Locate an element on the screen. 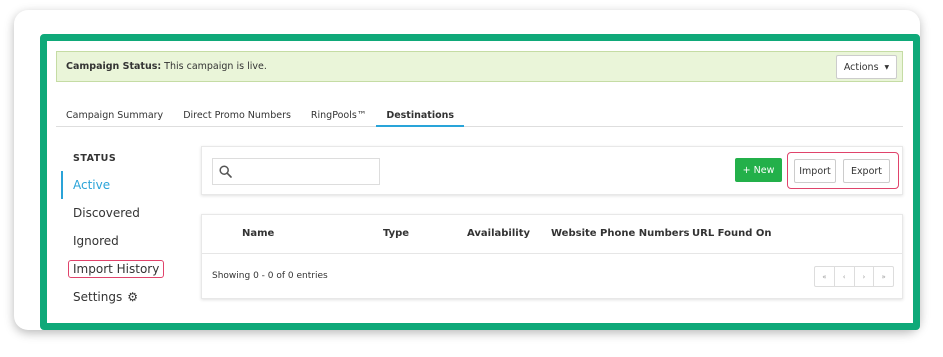  sidebar-item-ignored: Ignored is located at coordinates (116, 241).